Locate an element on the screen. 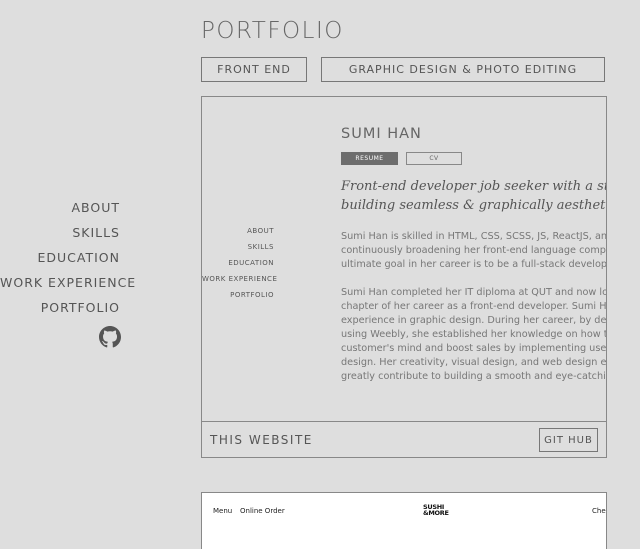 The width and height of the screenshot is (640, 549). preview-nav-item: SKILLS is located at coordinates (260, 247).